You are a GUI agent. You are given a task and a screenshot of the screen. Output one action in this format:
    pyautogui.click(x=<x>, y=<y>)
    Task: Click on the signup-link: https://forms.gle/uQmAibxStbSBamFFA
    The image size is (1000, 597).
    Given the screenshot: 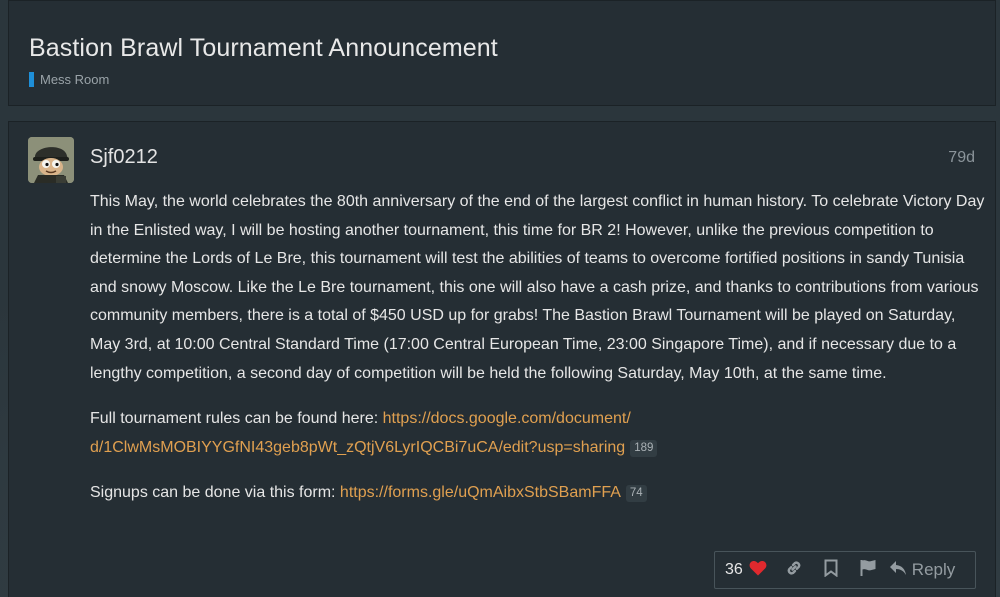 What is the action you would take?
    pyautogui.click(x=480, y=492)
    